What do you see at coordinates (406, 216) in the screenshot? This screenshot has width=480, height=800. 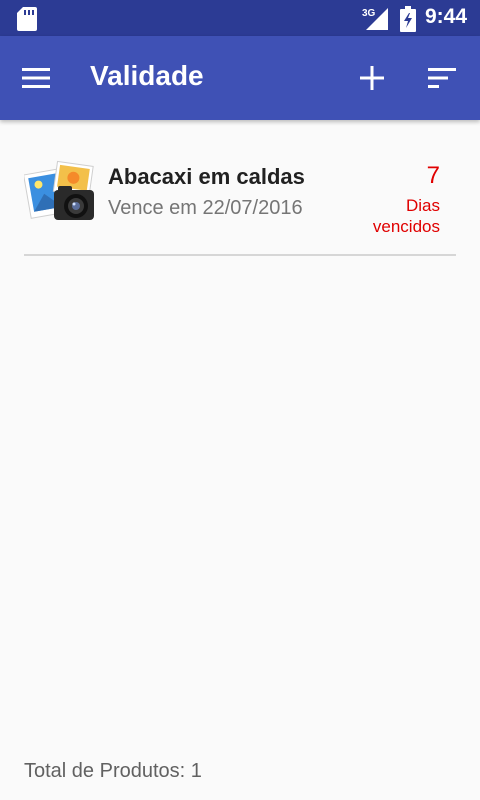 I see `expired-days-label: Dias vencidos` at bounding box center [406, 216].